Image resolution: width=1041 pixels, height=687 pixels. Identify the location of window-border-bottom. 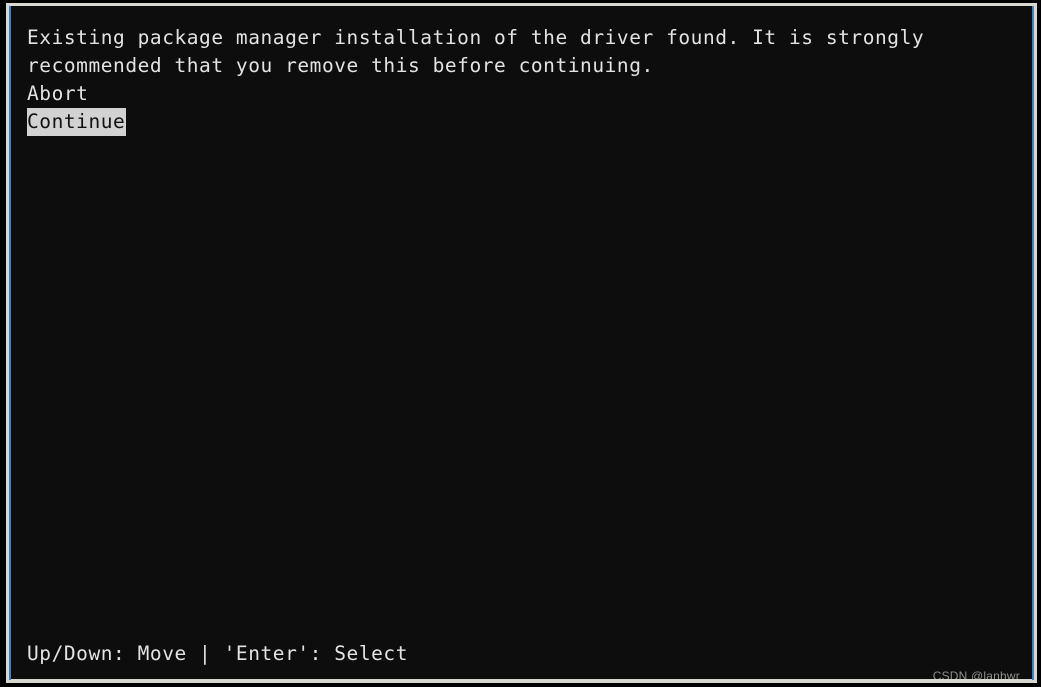
(522, 681).